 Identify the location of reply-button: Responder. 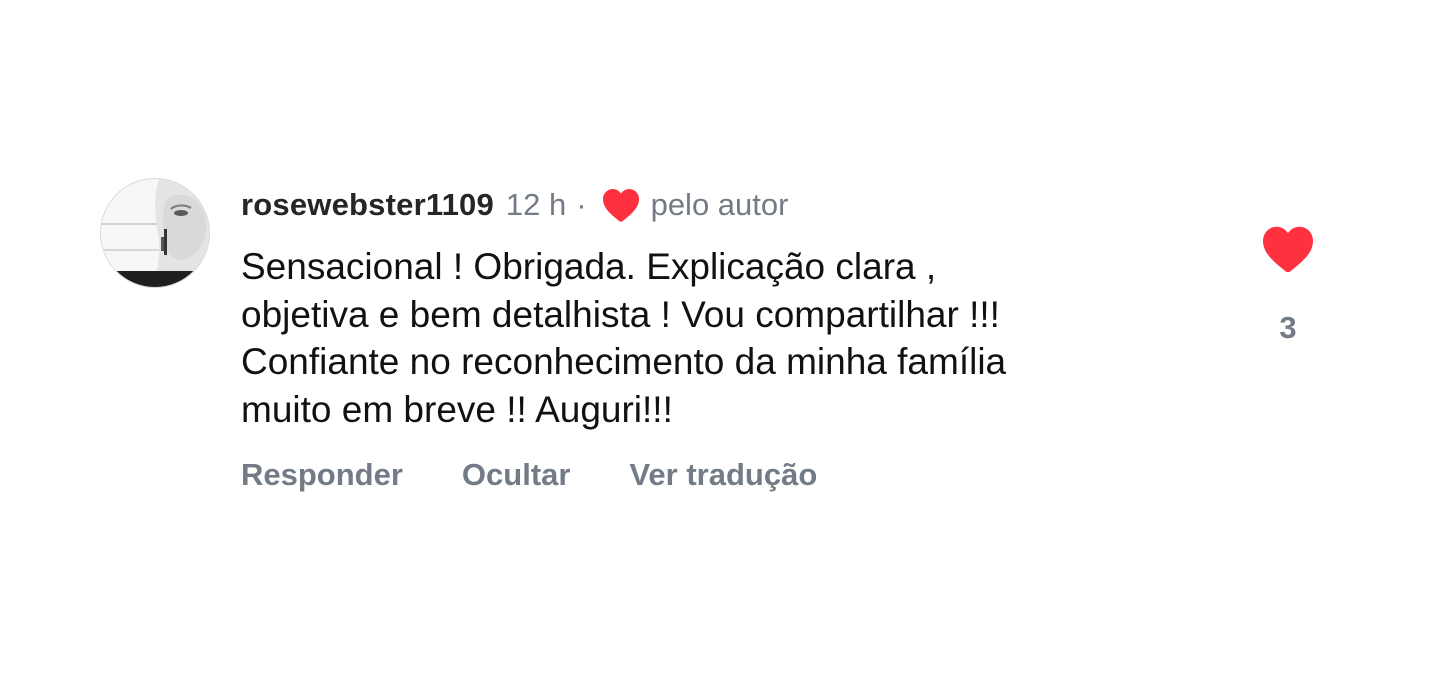
(322, 475).